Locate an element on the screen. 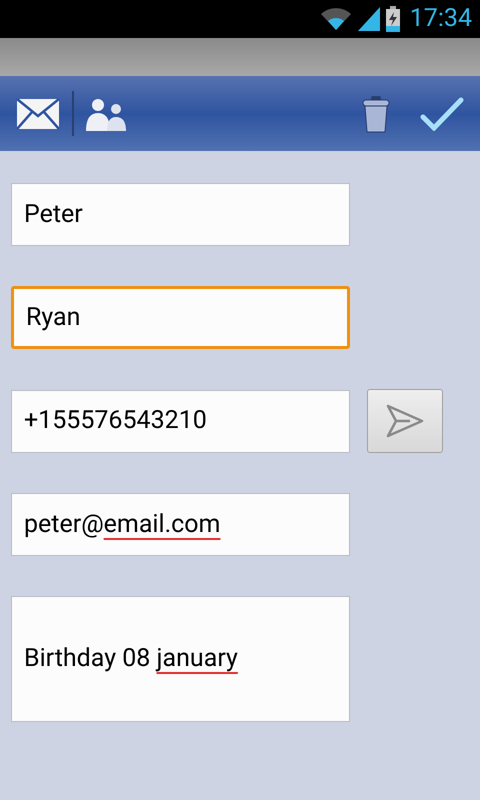 The height and width of the screenshot is (800, 480). delete-button is located at coordinates (376, 113).